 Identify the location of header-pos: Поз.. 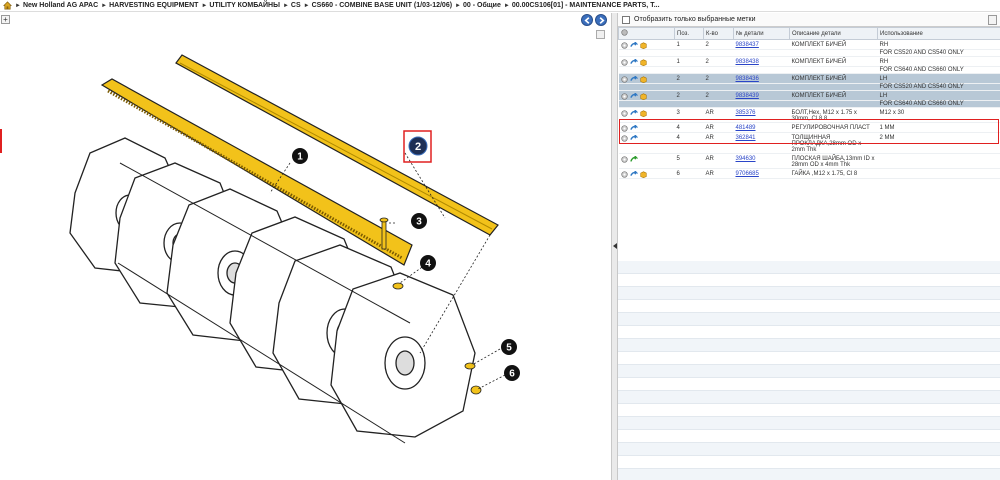
(689, 33).